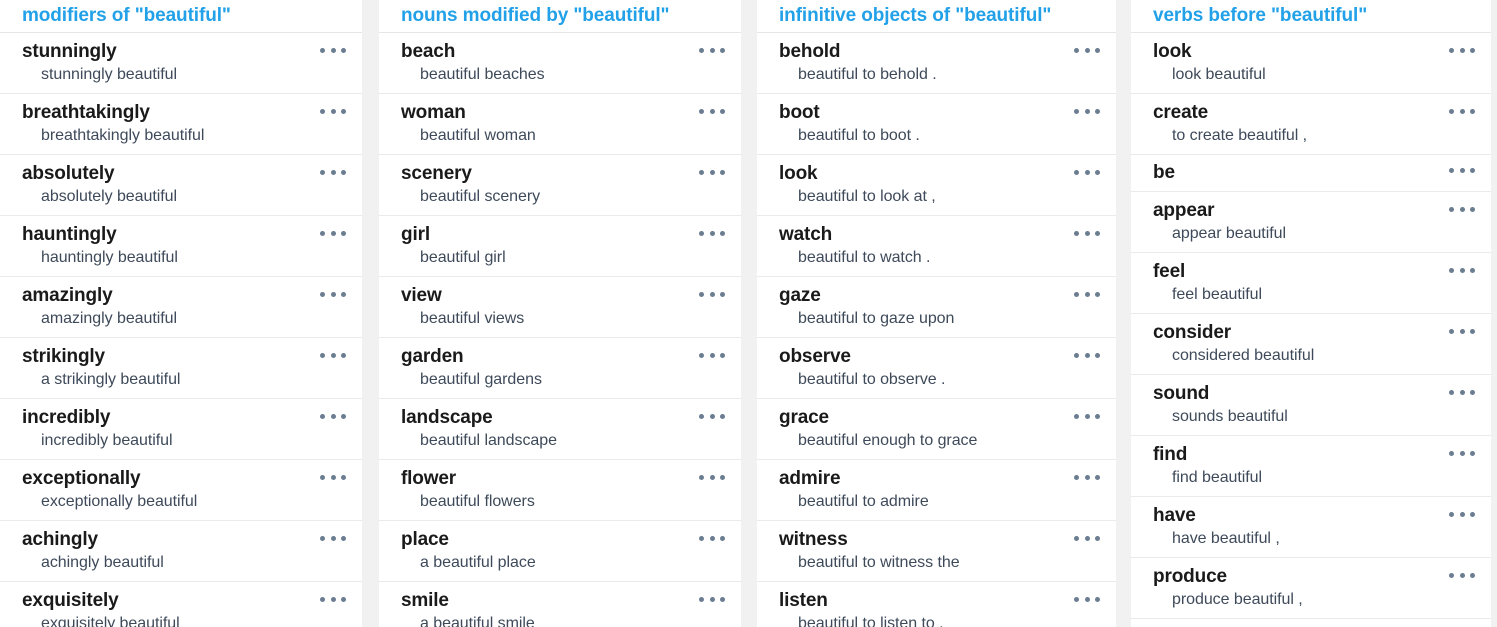  Describe the element at coordinates (560, 551) in the screenshot. I see `collocation-row: place a beautiful place` at that location.